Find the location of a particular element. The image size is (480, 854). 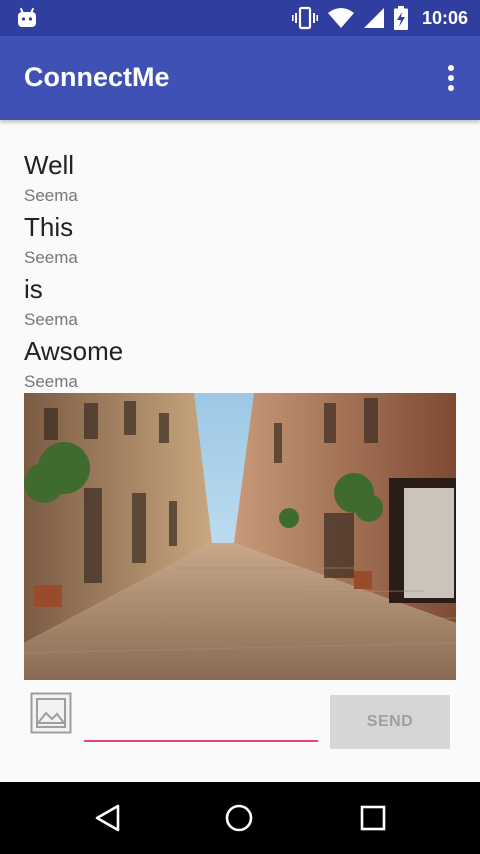

battery-charging-icon is located at coordinates (400, 18).